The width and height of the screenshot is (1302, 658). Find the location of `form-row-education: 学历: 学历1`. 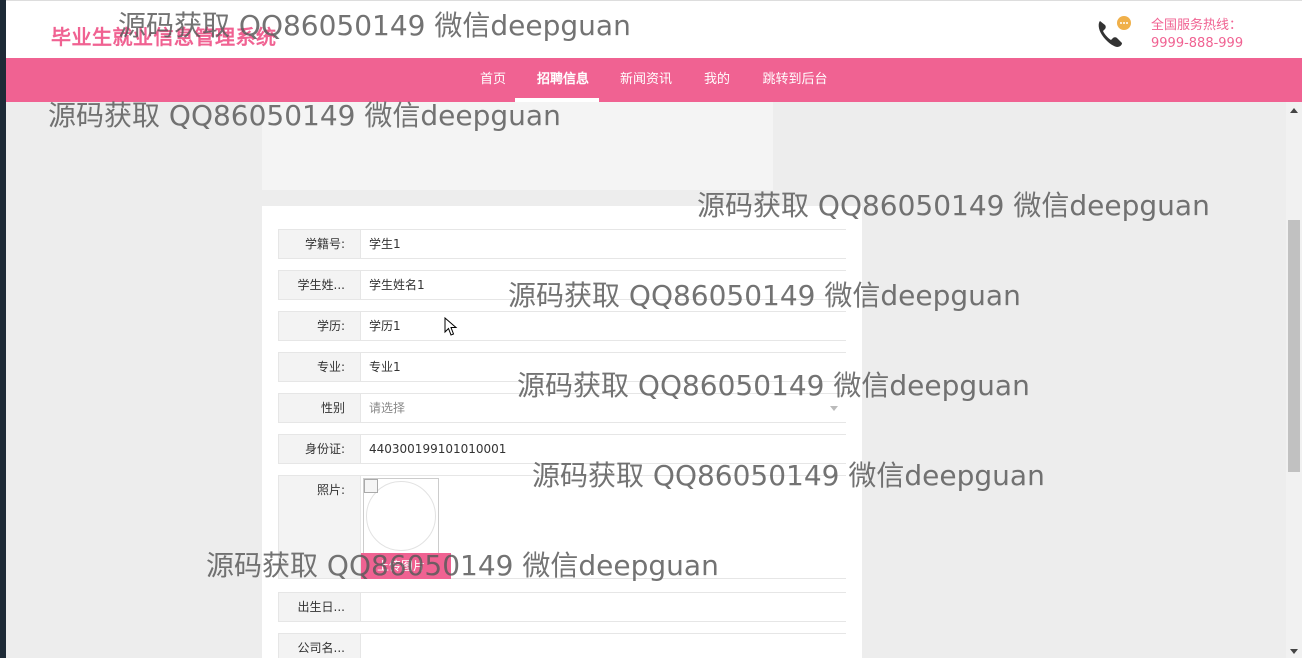

form-row-education: 学历: 学历1 is located at coordinates (562, 326).